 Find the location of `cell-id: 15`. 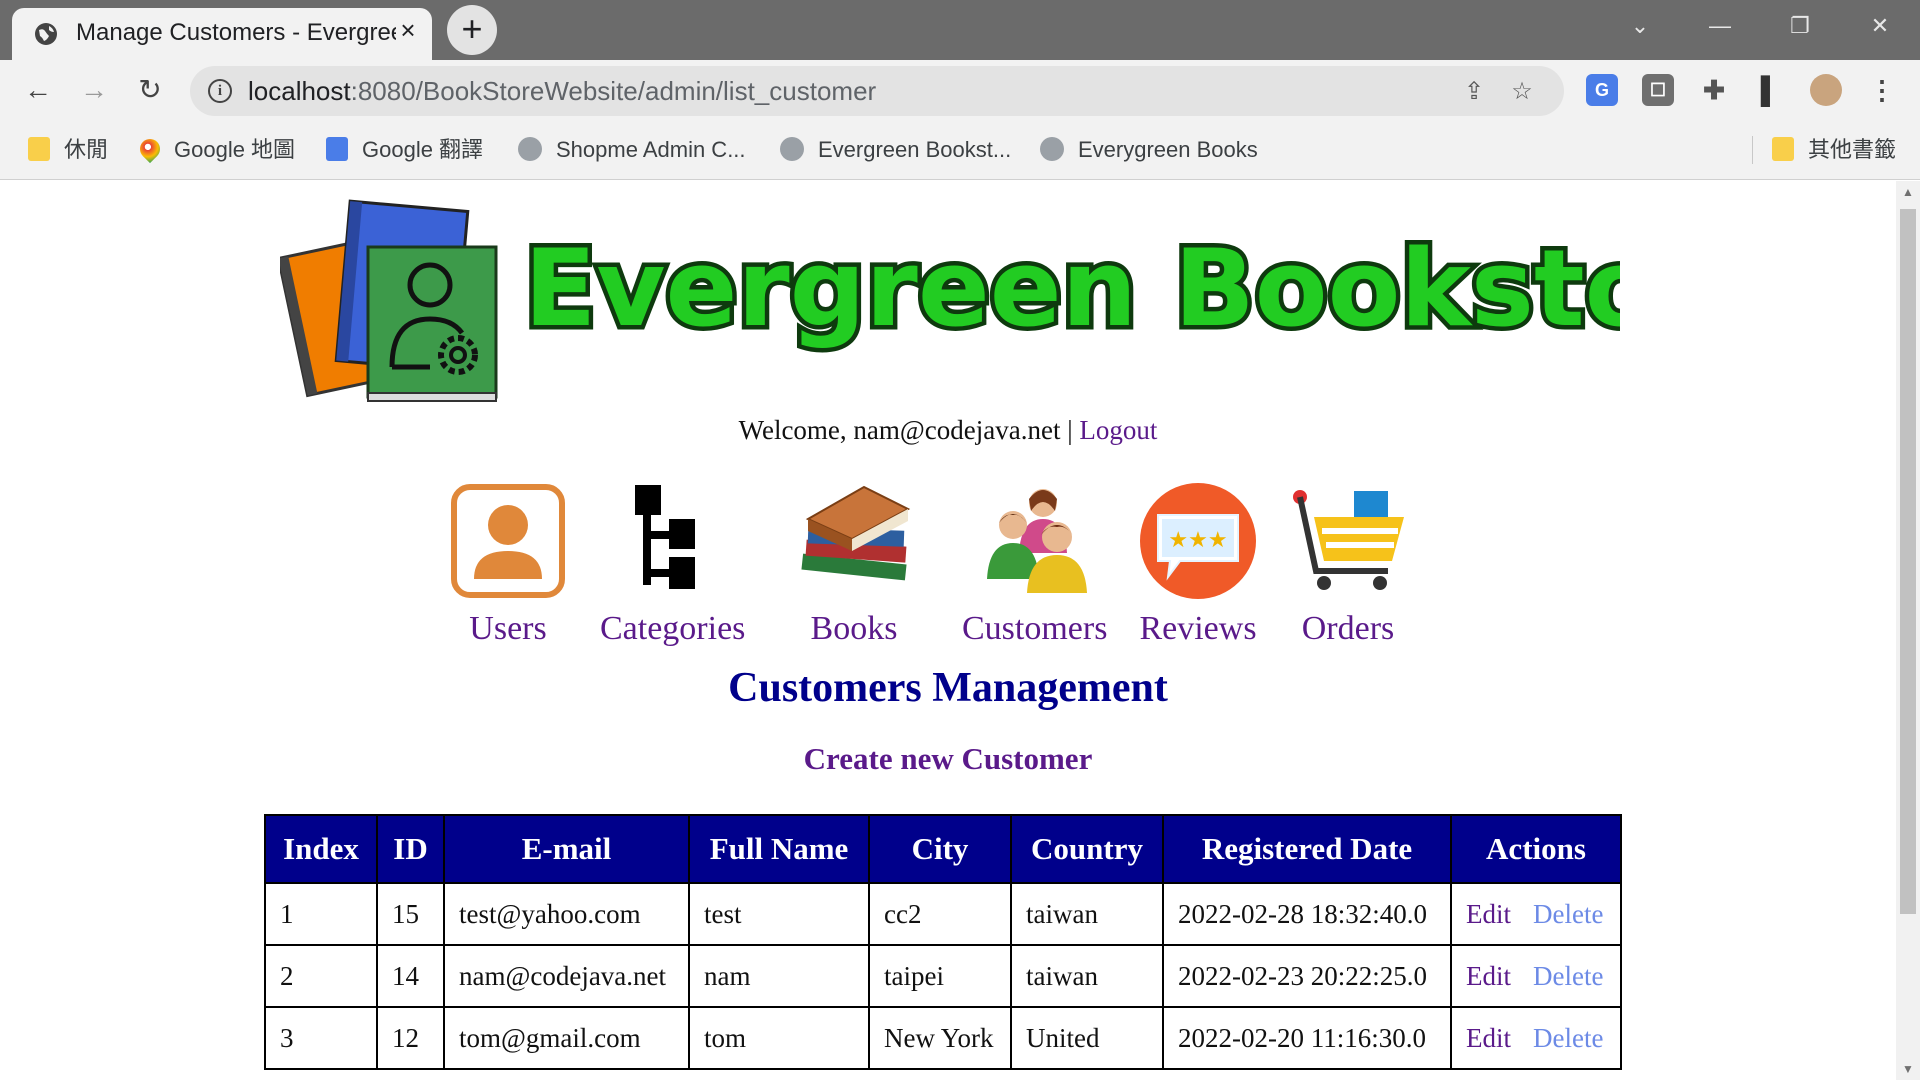

cell-id: 15 is located at coordinates (410, 914).